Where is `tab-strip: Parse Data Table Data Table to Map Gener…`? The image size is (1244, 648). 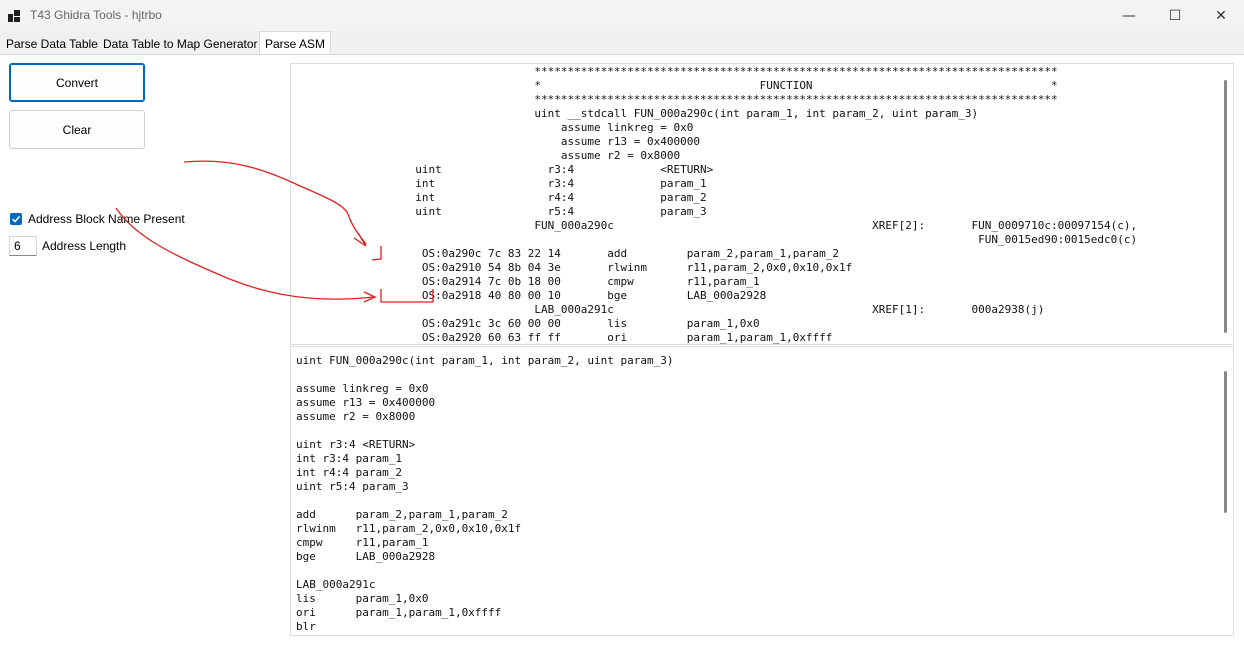
tab-strip: Parse Data Table Data Table to Map Gener… is located at coordinates (622, 43).